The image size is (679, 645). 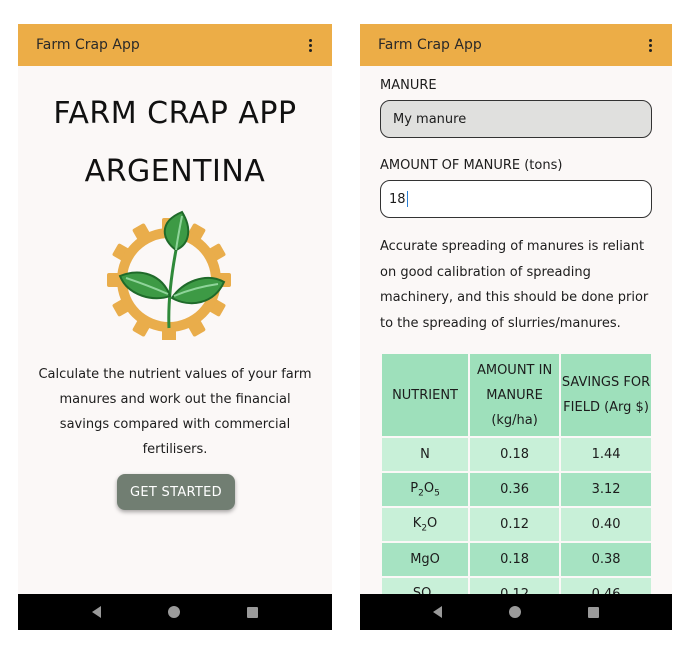 What do you see at coordinates (175, 171) in the screenshot?
I see `headline-line2: ARGENTINA` at bounding box center [175, 171].